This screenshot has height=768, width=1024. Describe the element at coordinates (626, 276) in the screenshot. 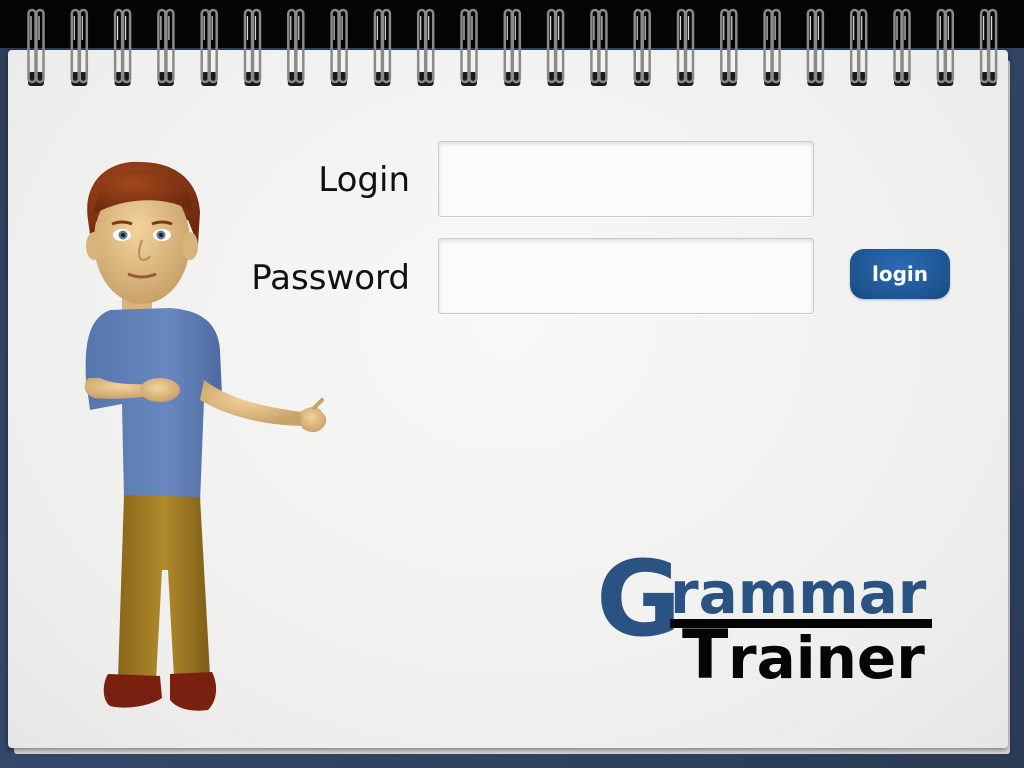

I see `password-input` at that location.